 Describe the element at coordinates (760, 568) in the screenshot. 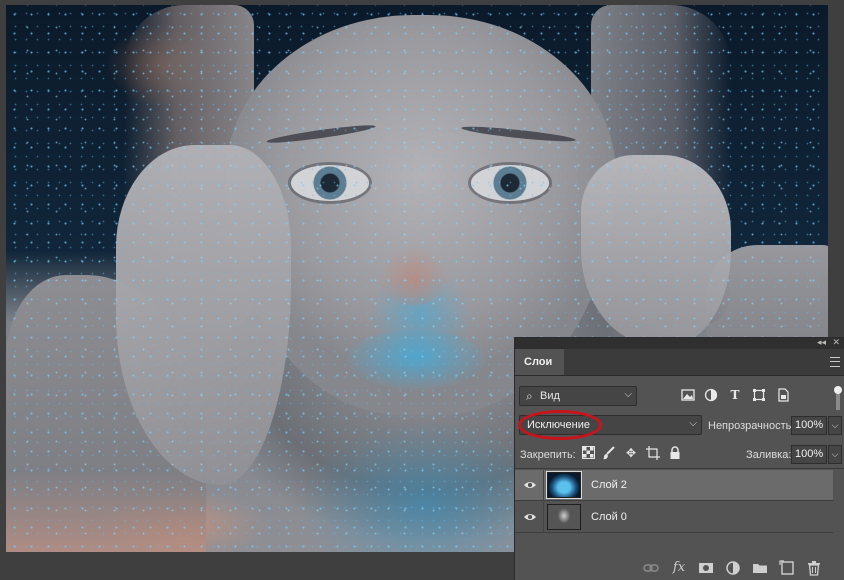

I see `new-group-icon` at that location.